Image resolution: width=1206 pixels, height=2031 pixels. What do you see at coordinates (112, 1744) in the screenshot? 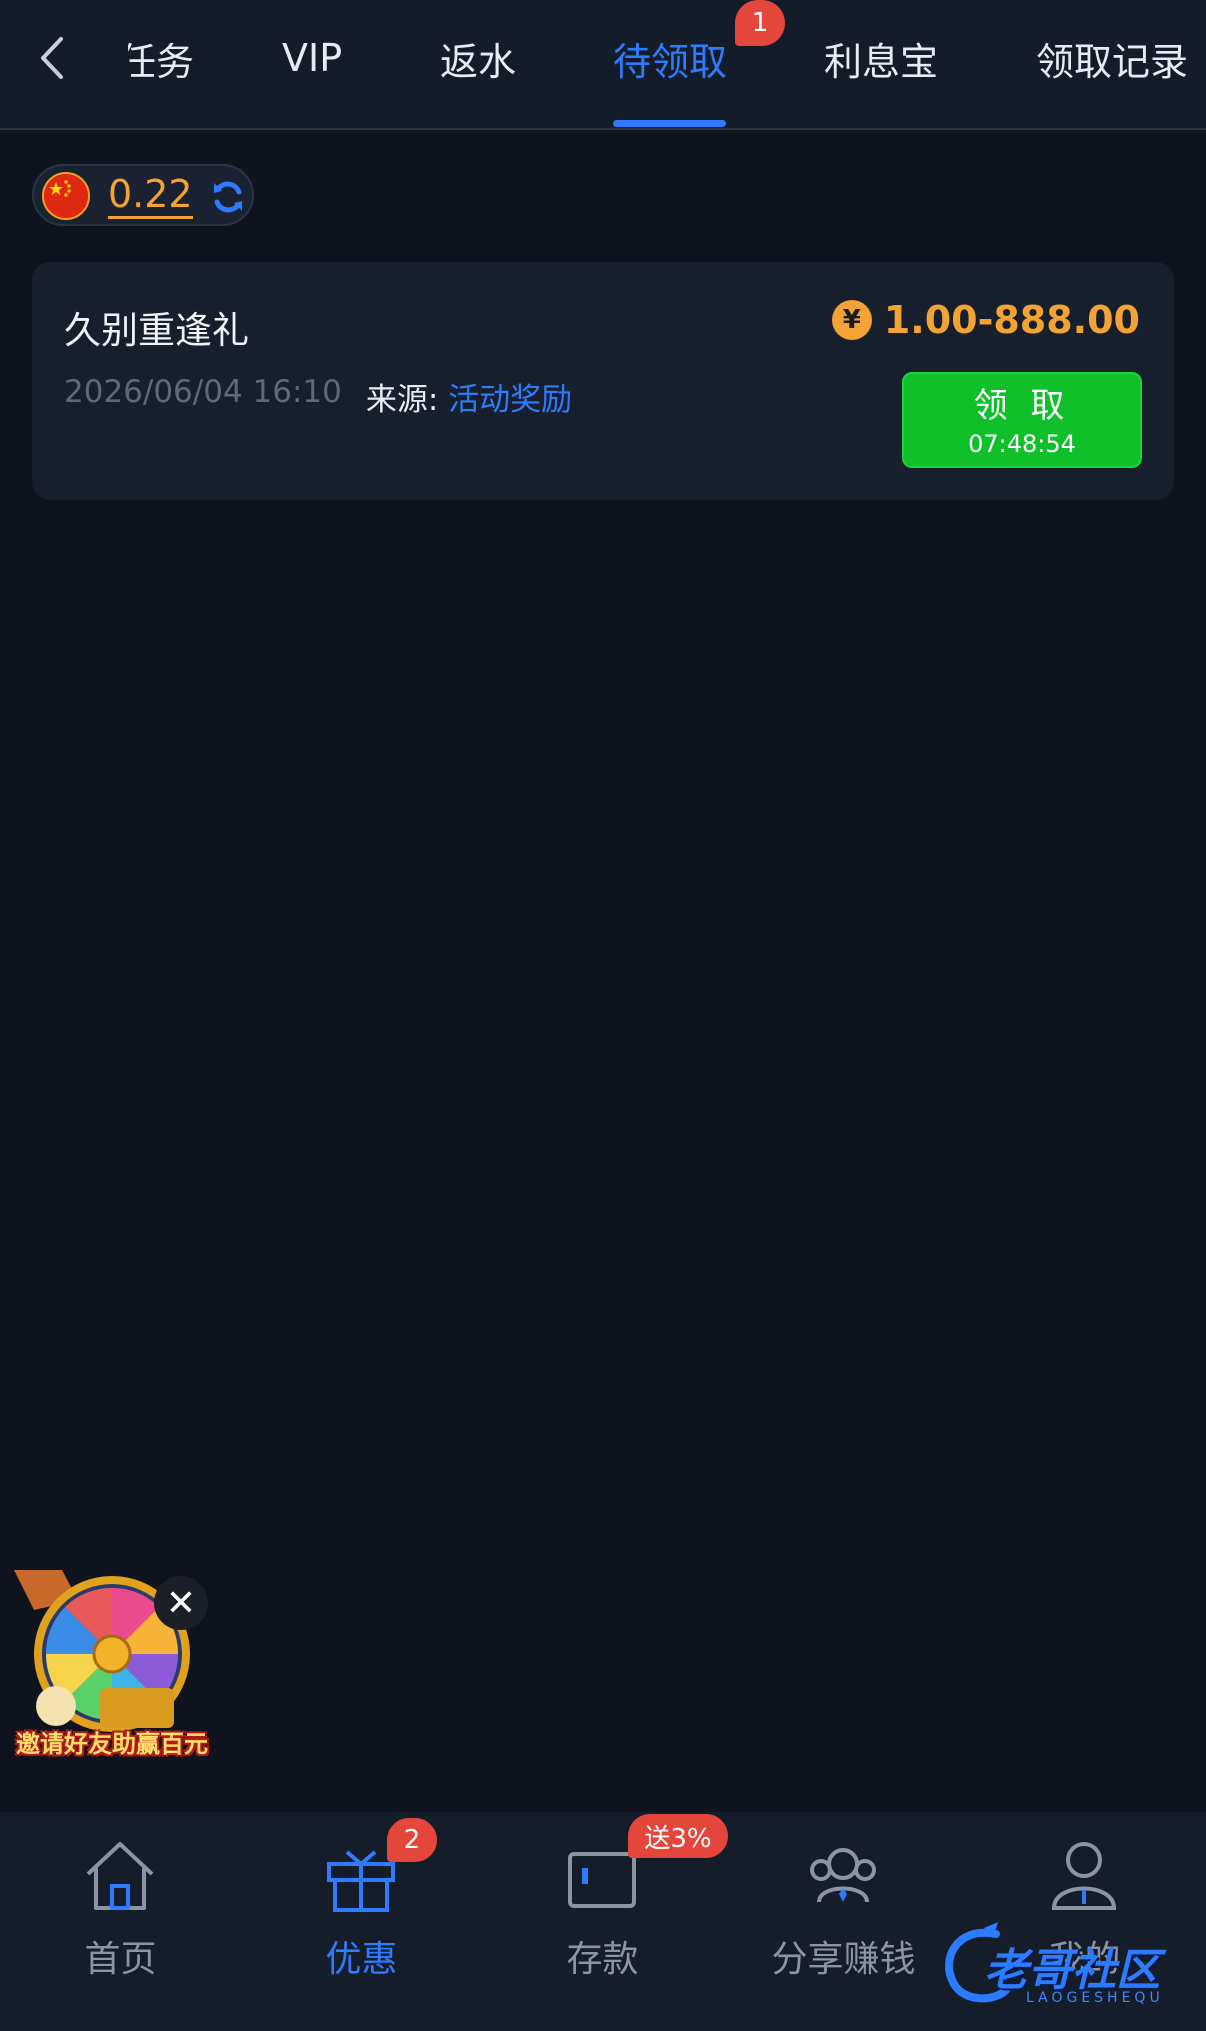
I see `promo-text: 邀请好友助赢百元` at bounding box center [112, 1744].